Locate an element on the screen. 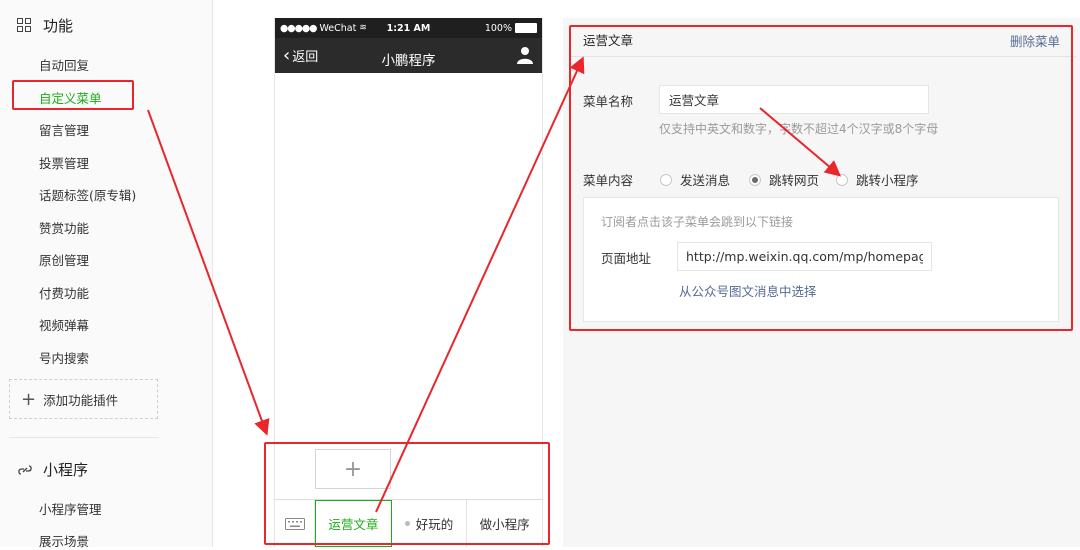 The width and height of the screenshot is (1080, 550). add-plugin-button: + 添加功能插件 is located at coordinates (83, 399).